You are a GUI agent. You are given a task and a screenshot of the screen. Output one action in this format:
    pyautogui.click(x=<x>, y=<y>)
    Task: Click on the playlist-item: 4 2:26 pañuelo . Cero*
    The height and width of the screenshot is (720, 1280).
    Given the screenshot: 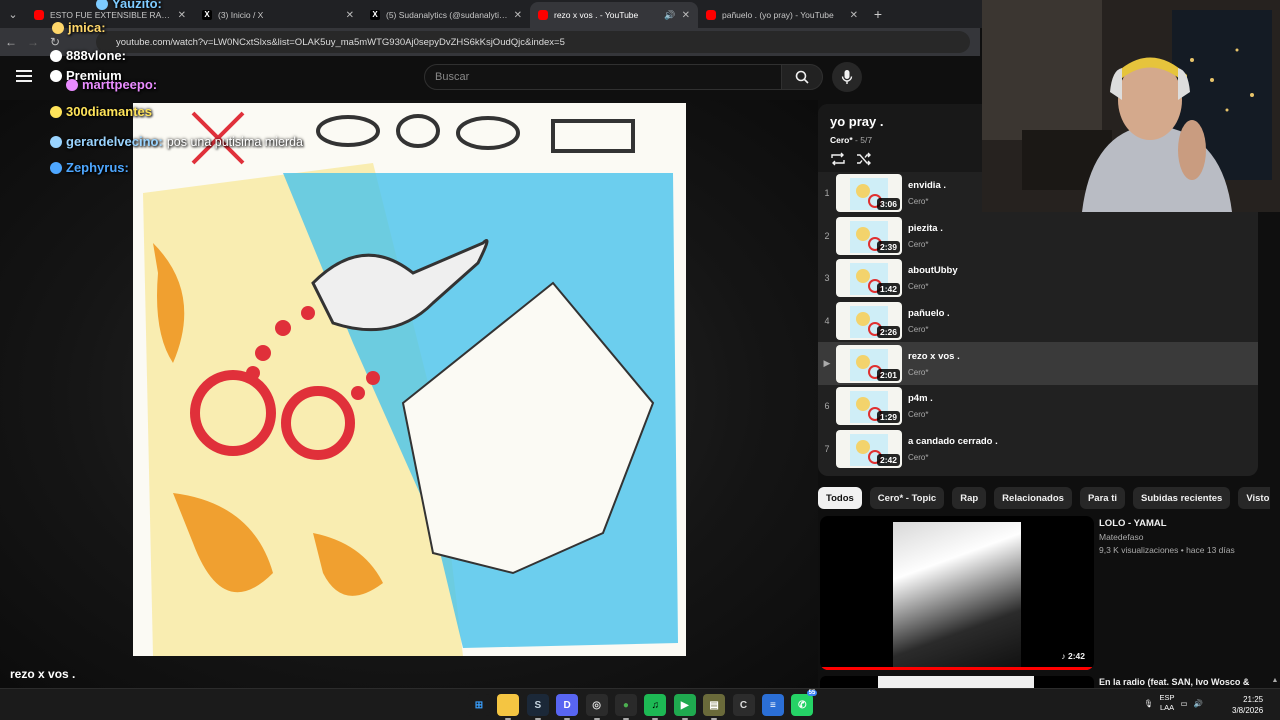 What is the action you would take?
    pyautogui.click(x=1038, y=321)
    